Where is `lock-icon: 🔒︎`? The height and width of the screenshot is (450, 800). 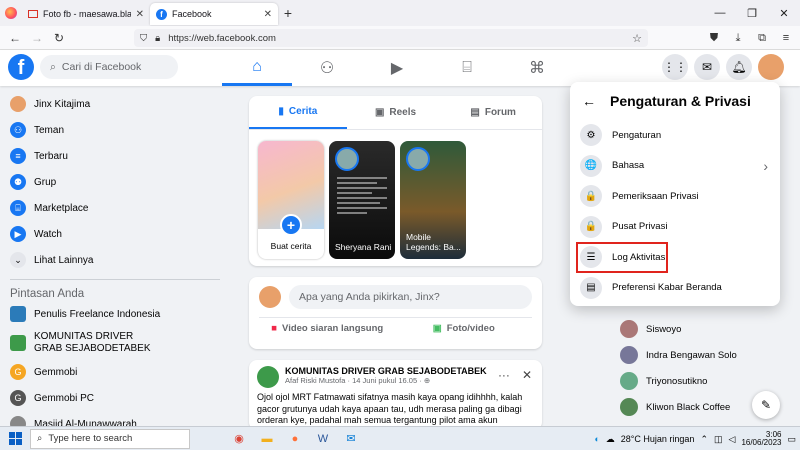 lock-icon: 🔒︎ is located at coordinates (157, 38).